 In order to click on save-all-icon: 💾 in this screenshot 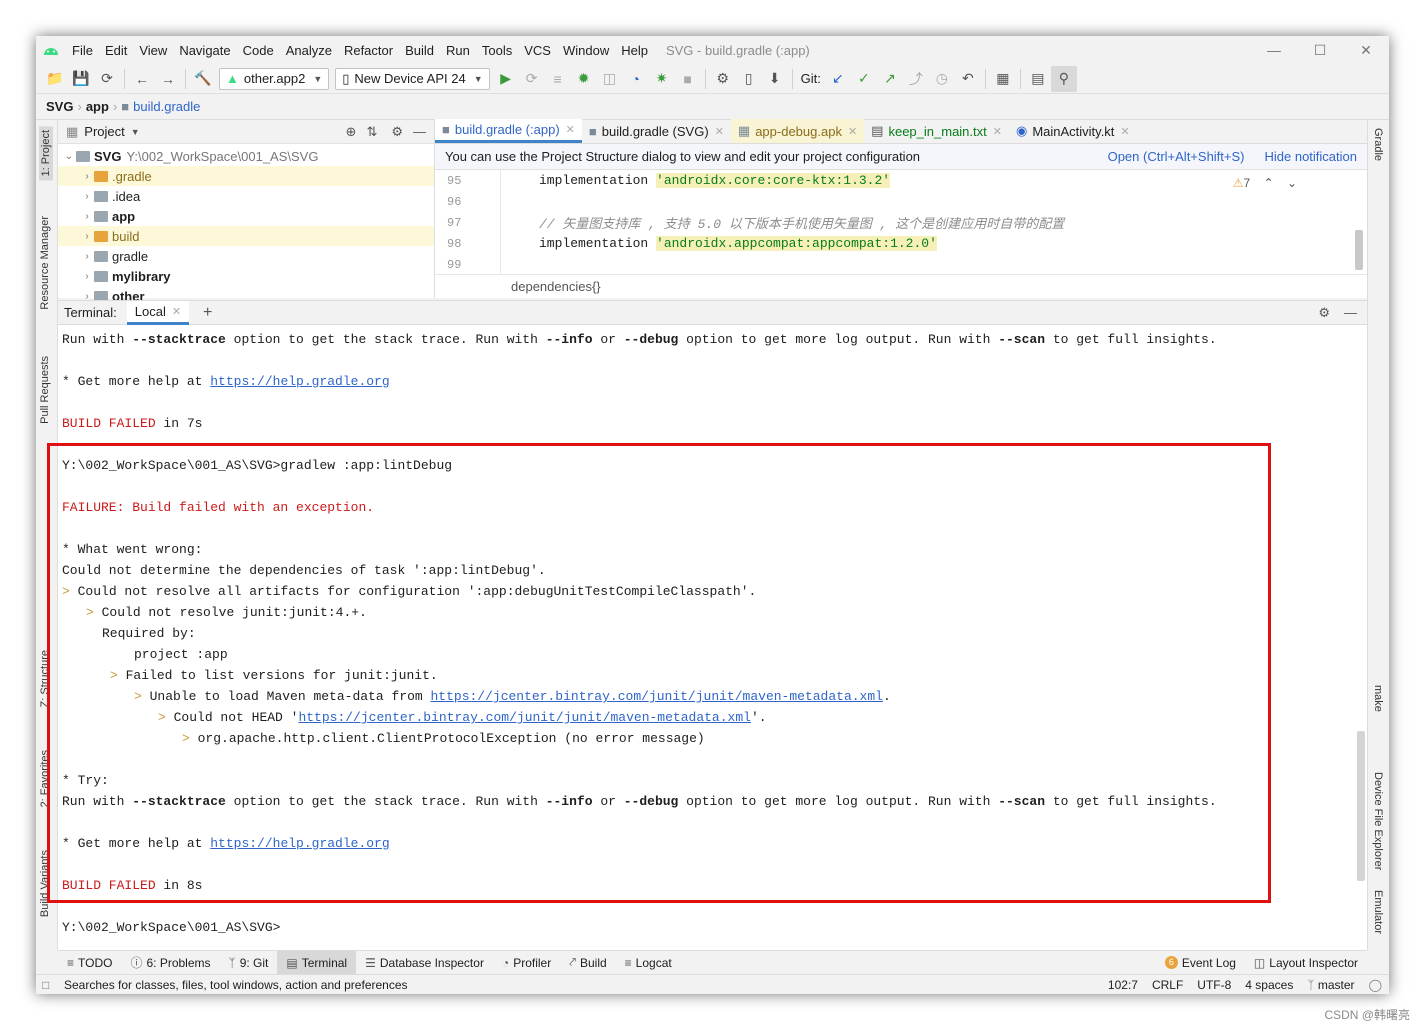, I will do `click(81, 79)`.